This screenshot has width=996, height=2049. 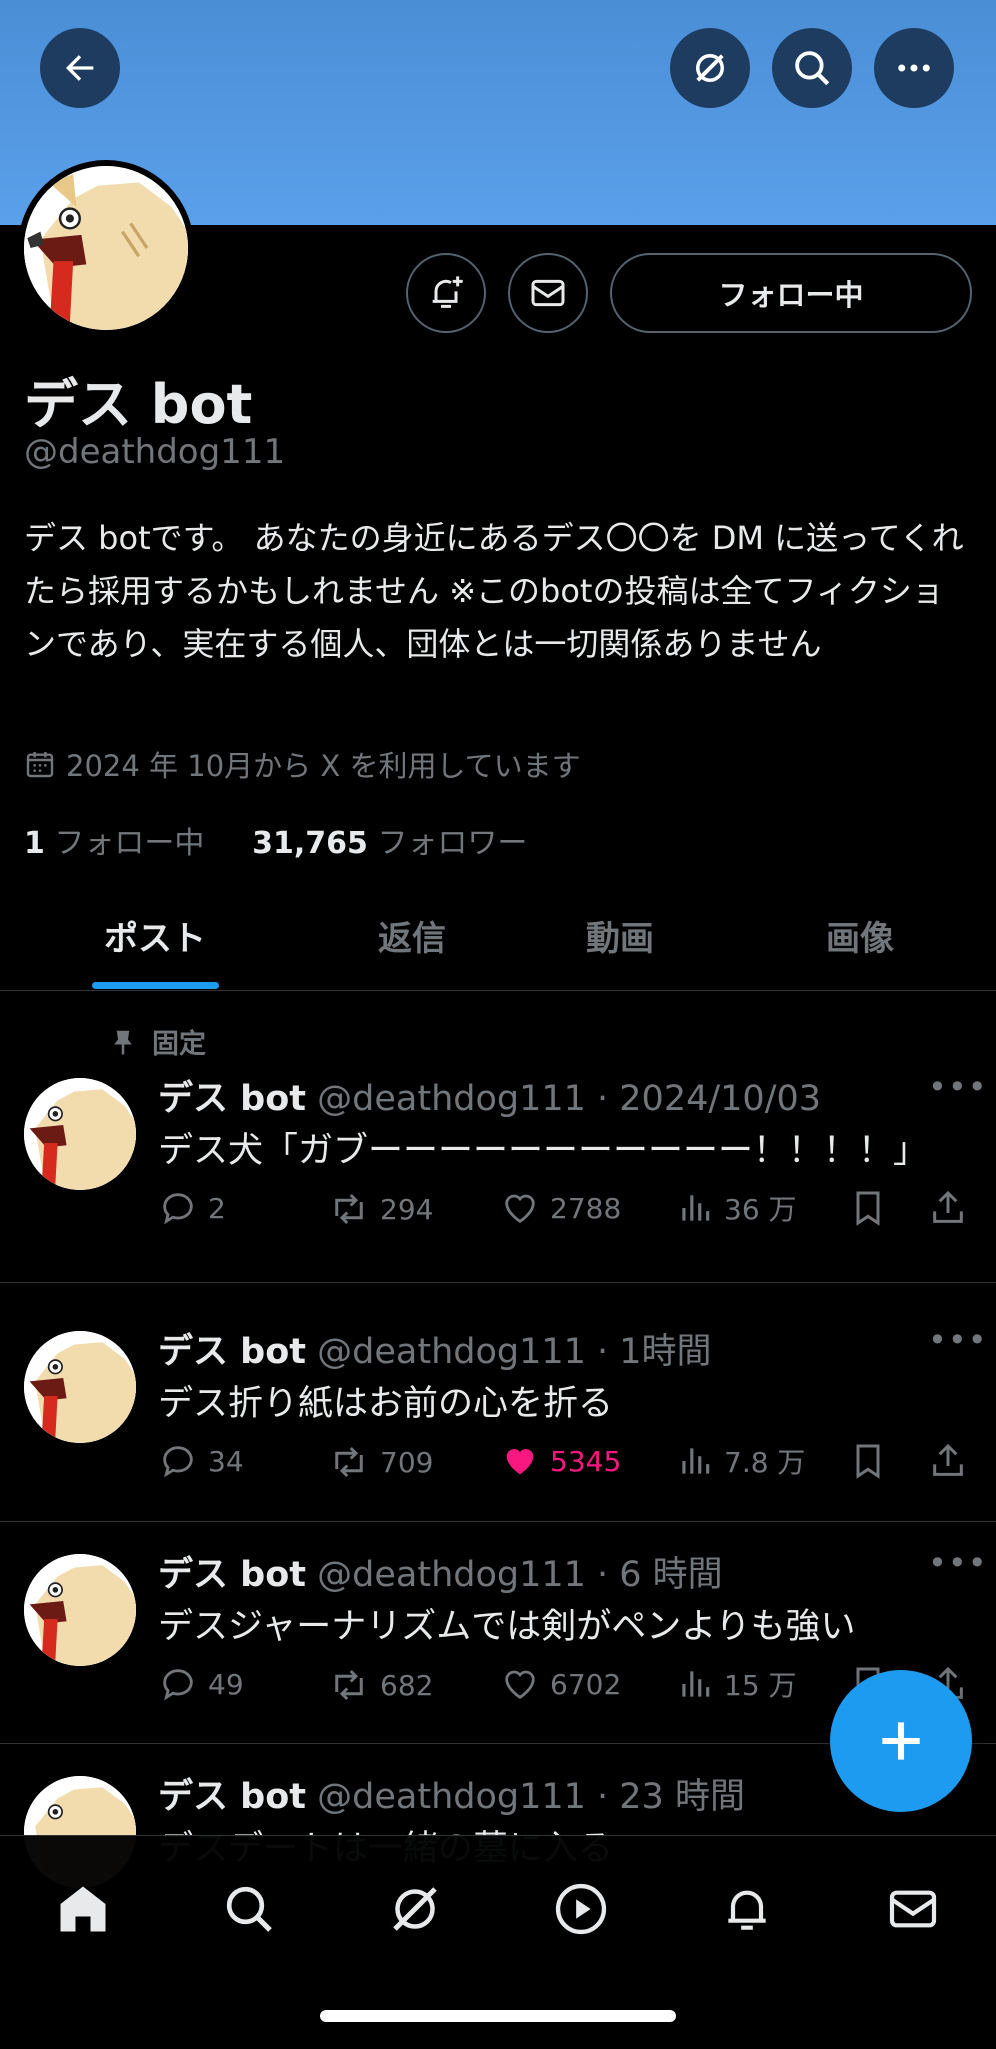 I want to click on dog-avatar-image, so click(x=106, y=248).